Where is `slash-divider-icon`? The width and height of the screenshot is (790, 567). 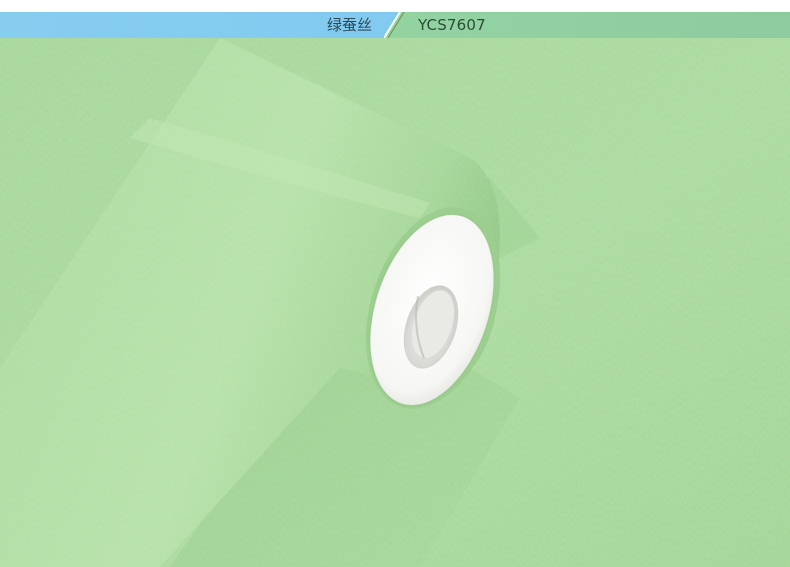 slash-divider-icon is located at coordinates (396, 25).